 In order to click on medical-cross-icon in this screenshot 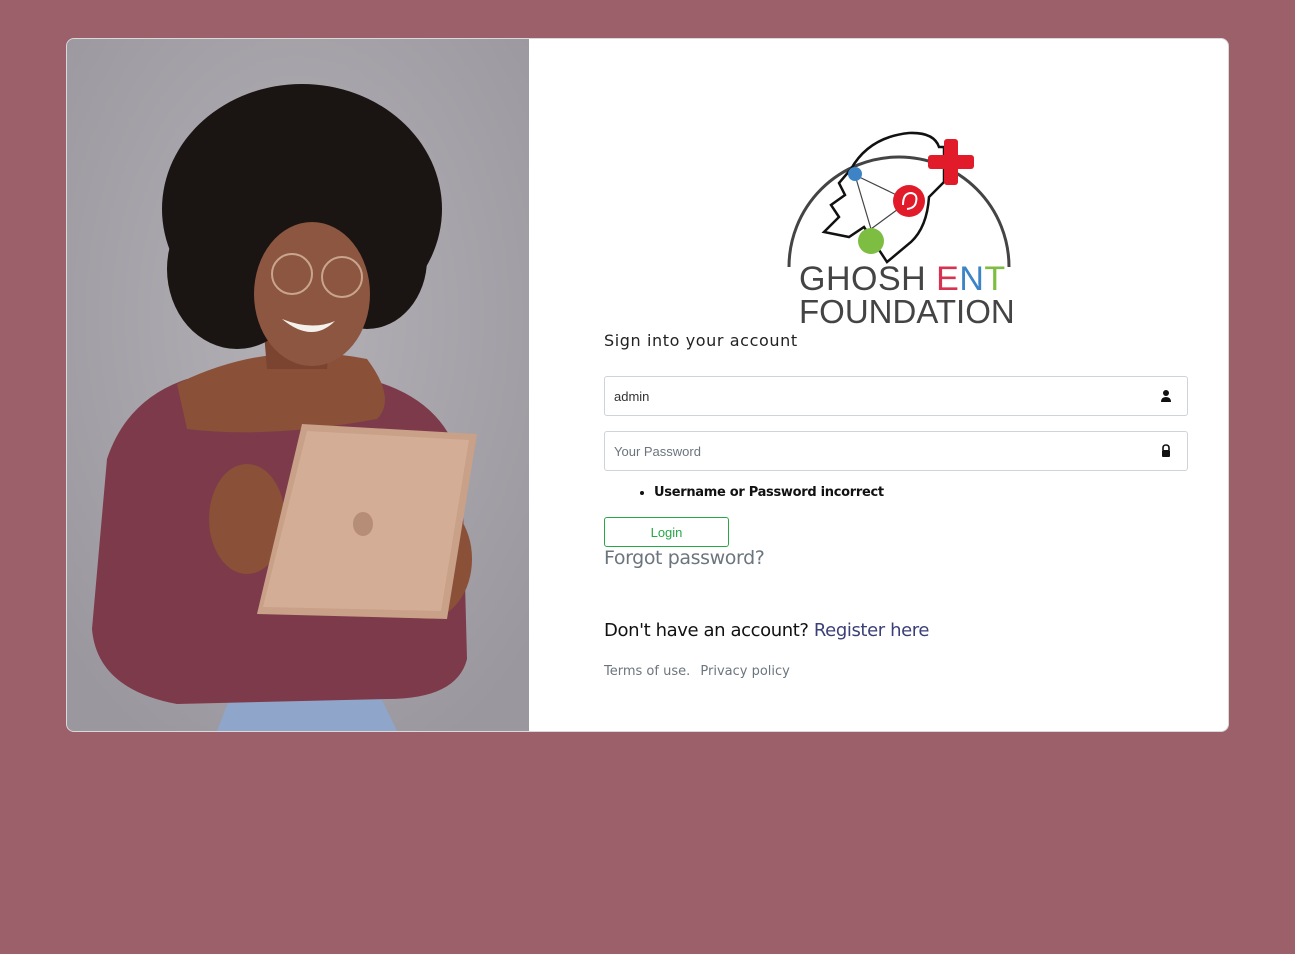, I will do `click(951, 162)`.